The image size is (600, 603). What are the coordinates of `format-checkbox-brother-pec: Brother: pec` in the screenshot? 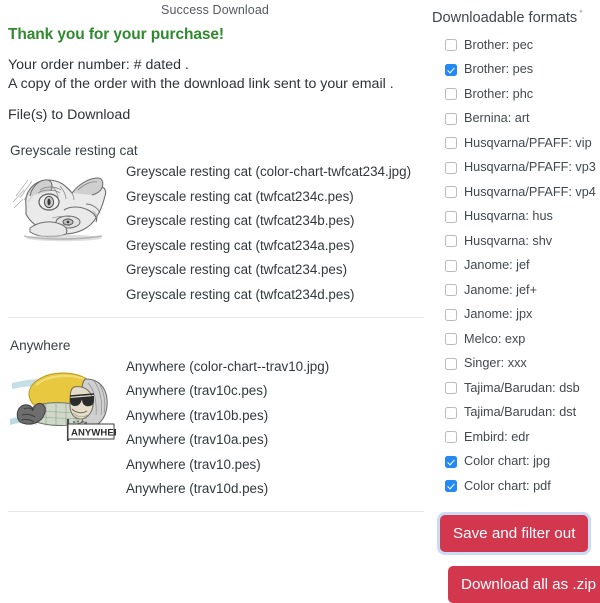 It's located at (516, 45).